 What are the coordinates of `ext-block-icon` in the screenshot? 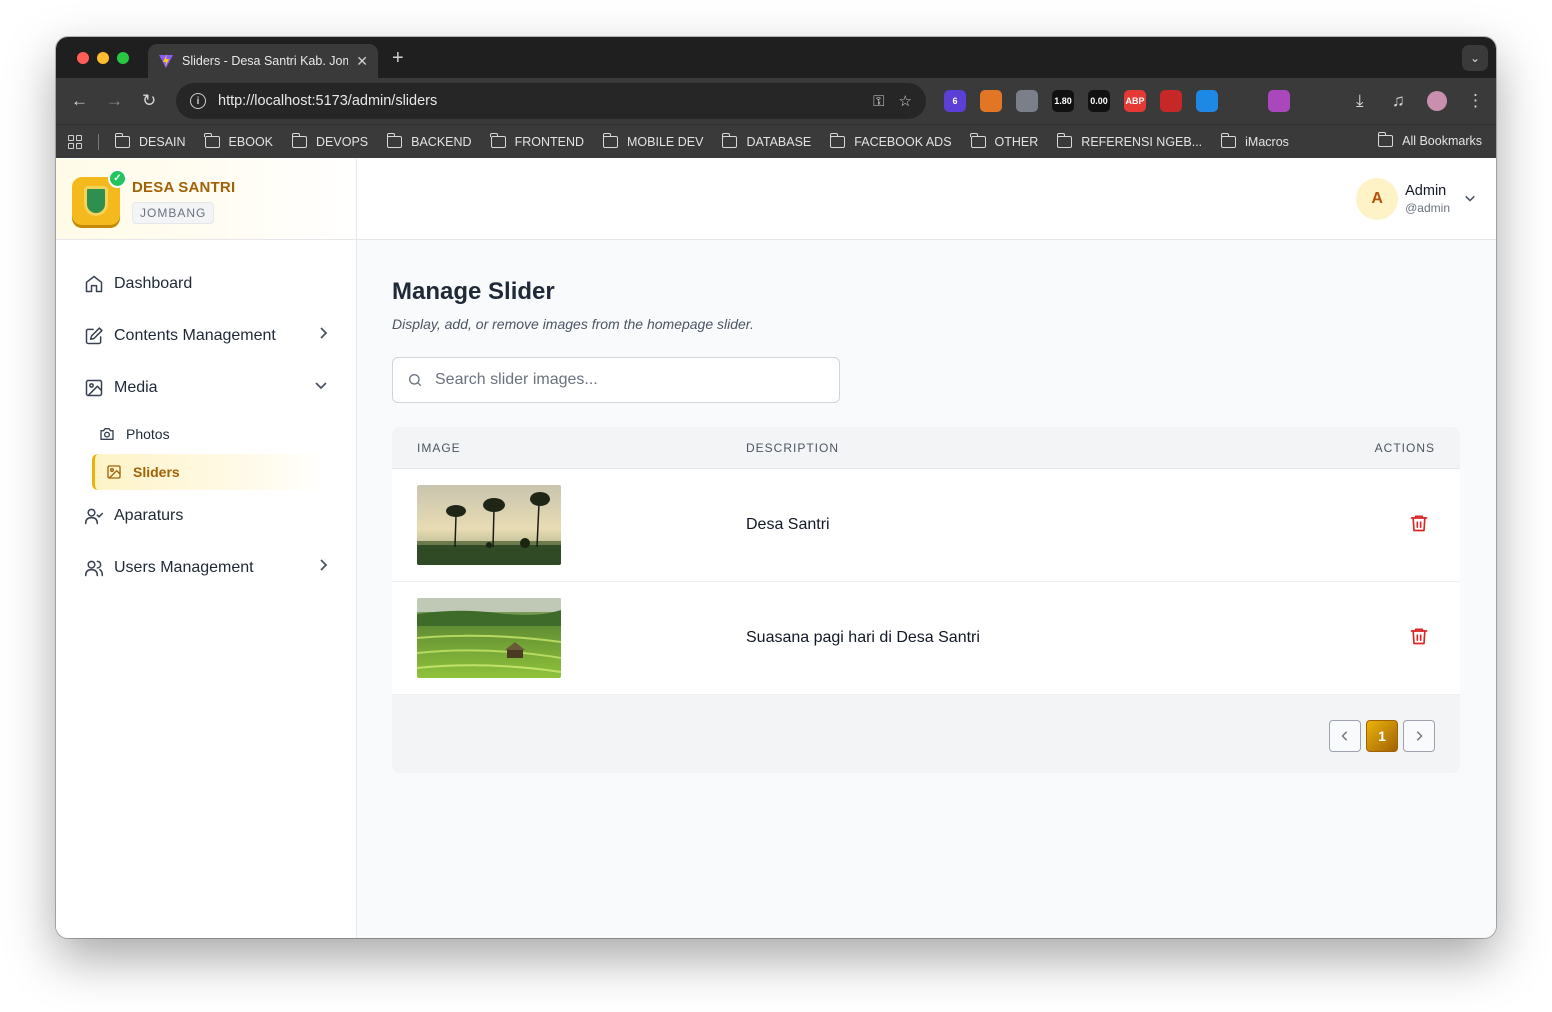 It's located at (1171, 101).